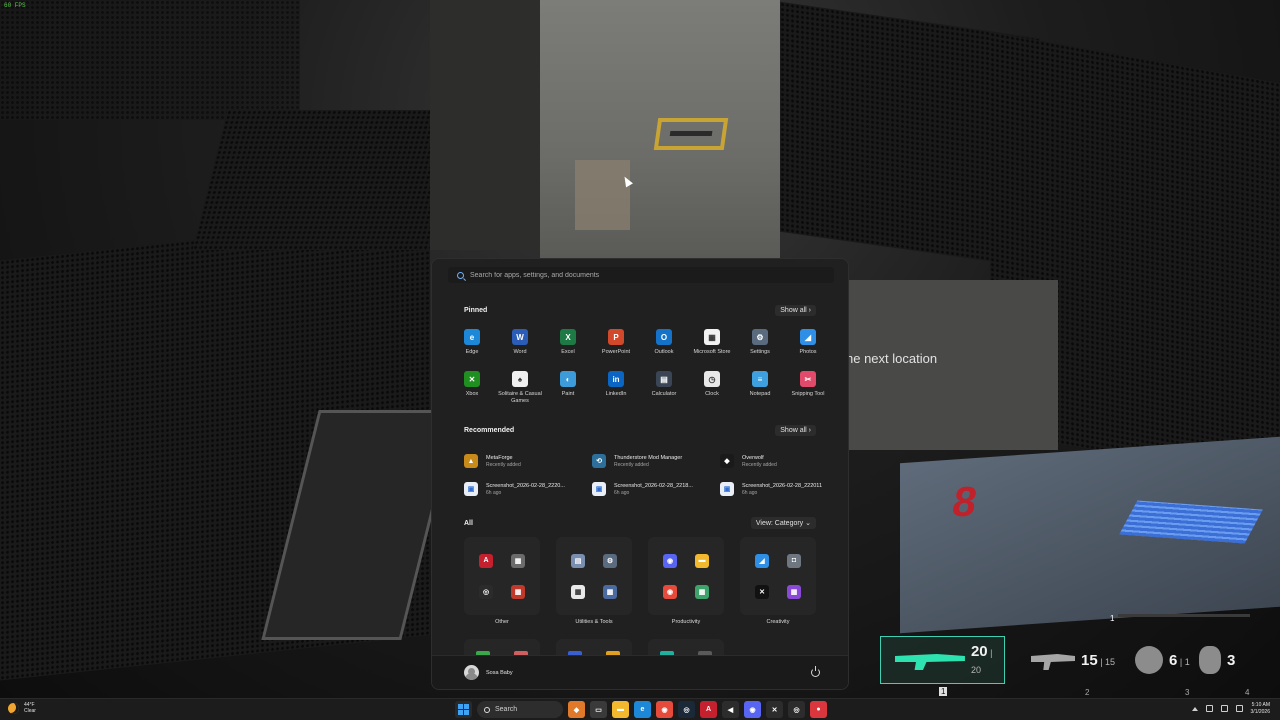 The width and height of the screenshot is (1280, 720). What do you see at coordinates (702, 591) in the screenshot?
I see `productivity-folder-icon: ▦` at bounding box center [702, 591].